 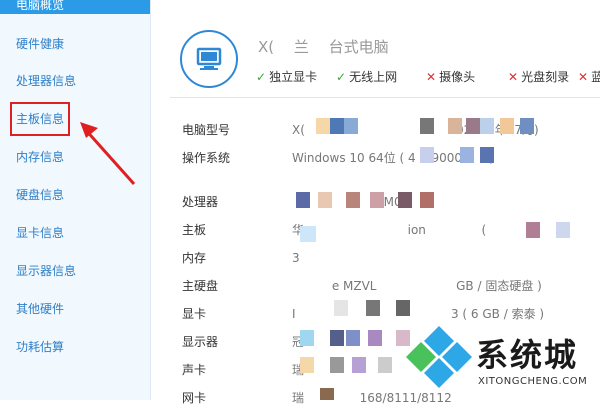 What do you see at coordinates (527, 355) in the screenshot?
I see `watermark-text: 系统城` at bounding box center [527, 355].